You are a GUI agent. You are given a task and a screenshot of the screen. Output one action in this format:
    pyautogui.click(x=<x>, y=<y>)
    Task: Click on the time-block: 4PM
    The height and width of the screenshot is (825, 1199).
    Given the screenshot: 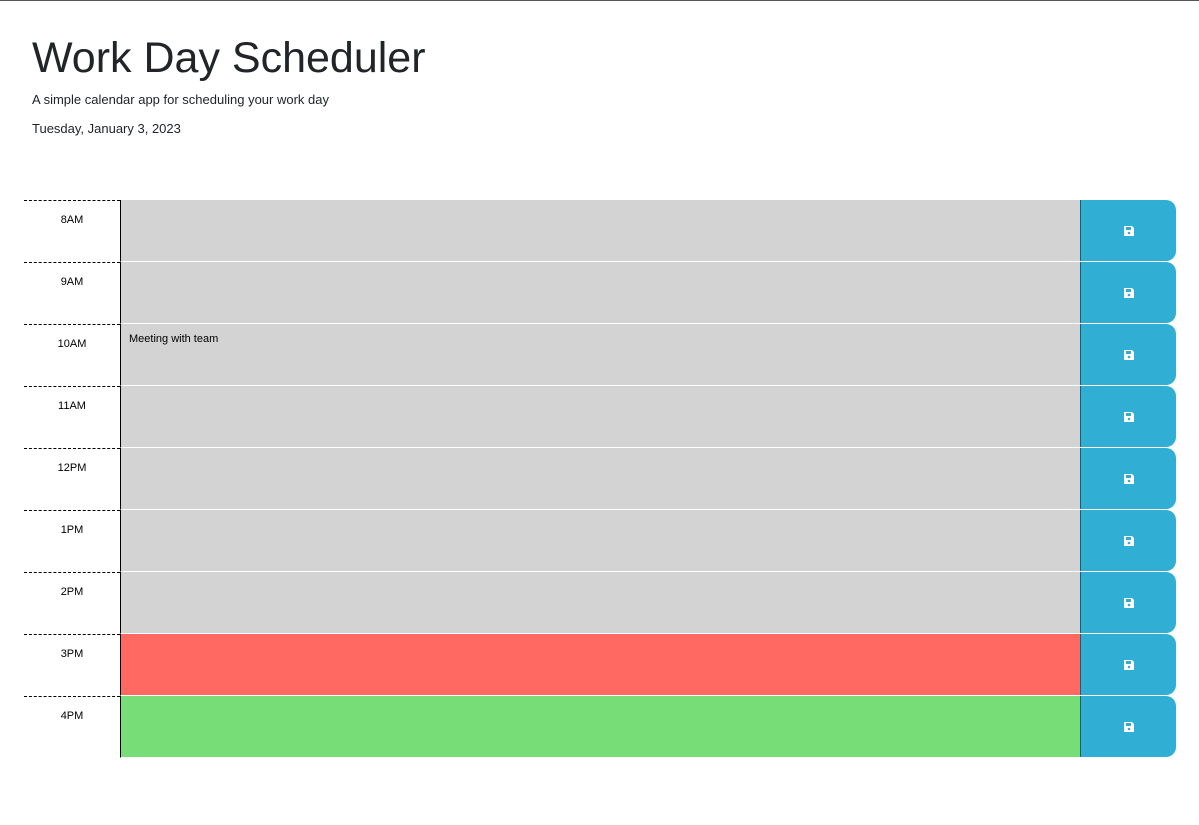 What is the action you would take?
    pyautogui.click(x=600, y=727)
    